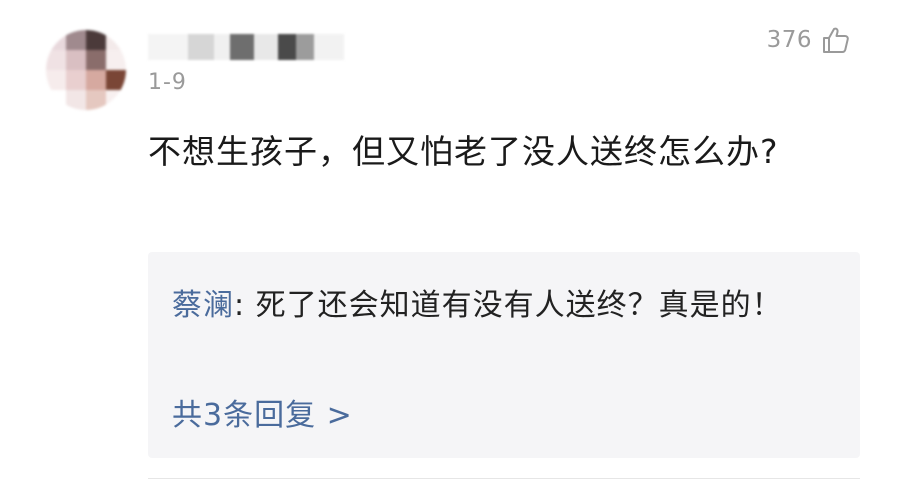 This screenshot has height=492, width=900. Describe the element at coordinates (463, 151) in the screenshot. I see `comment-text: 不想生孩子，但又怕老了没人送终怎么办?` at that location.